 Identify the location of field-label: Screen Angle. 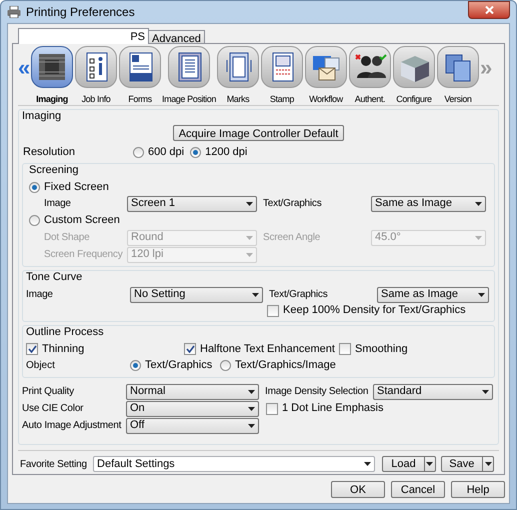
(292, 238).